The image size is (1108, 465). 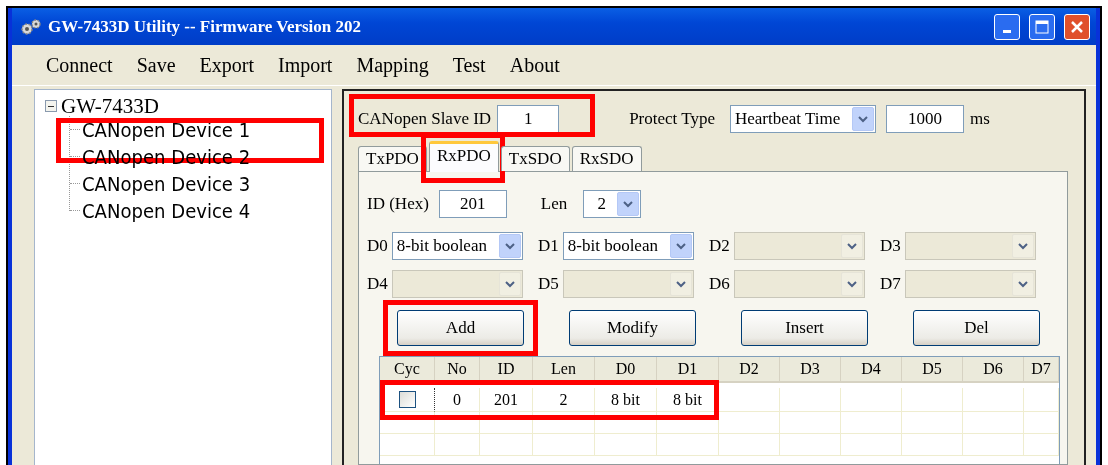 I want to click on dropdown-value: Heartbeat Time, so click(x=788, y=119).